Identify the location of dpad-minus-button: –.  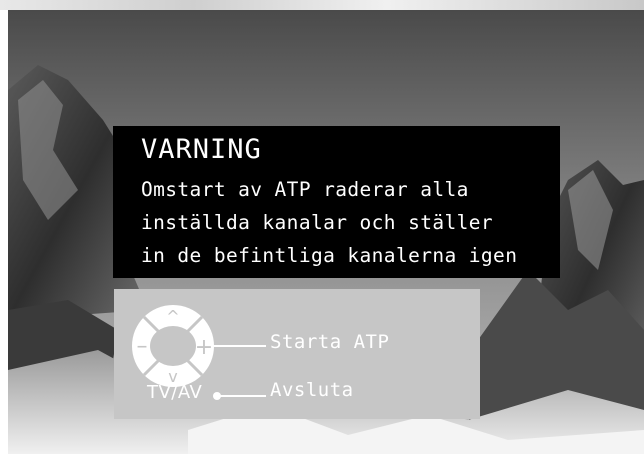
(142, 346).